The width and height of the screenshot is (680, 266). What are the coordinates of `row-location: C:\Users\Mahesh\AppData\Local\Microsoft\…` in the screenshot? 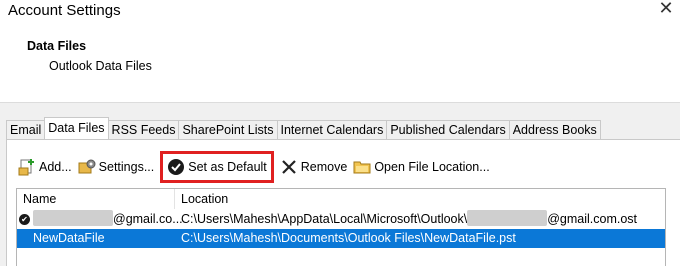 It's located at (409, 218).